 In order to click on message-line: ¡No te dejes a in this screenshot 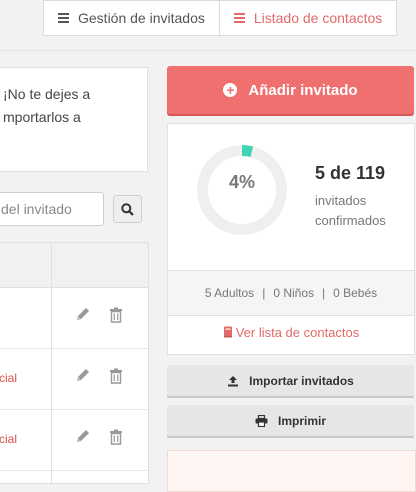, I will do `click(47, 94)`.